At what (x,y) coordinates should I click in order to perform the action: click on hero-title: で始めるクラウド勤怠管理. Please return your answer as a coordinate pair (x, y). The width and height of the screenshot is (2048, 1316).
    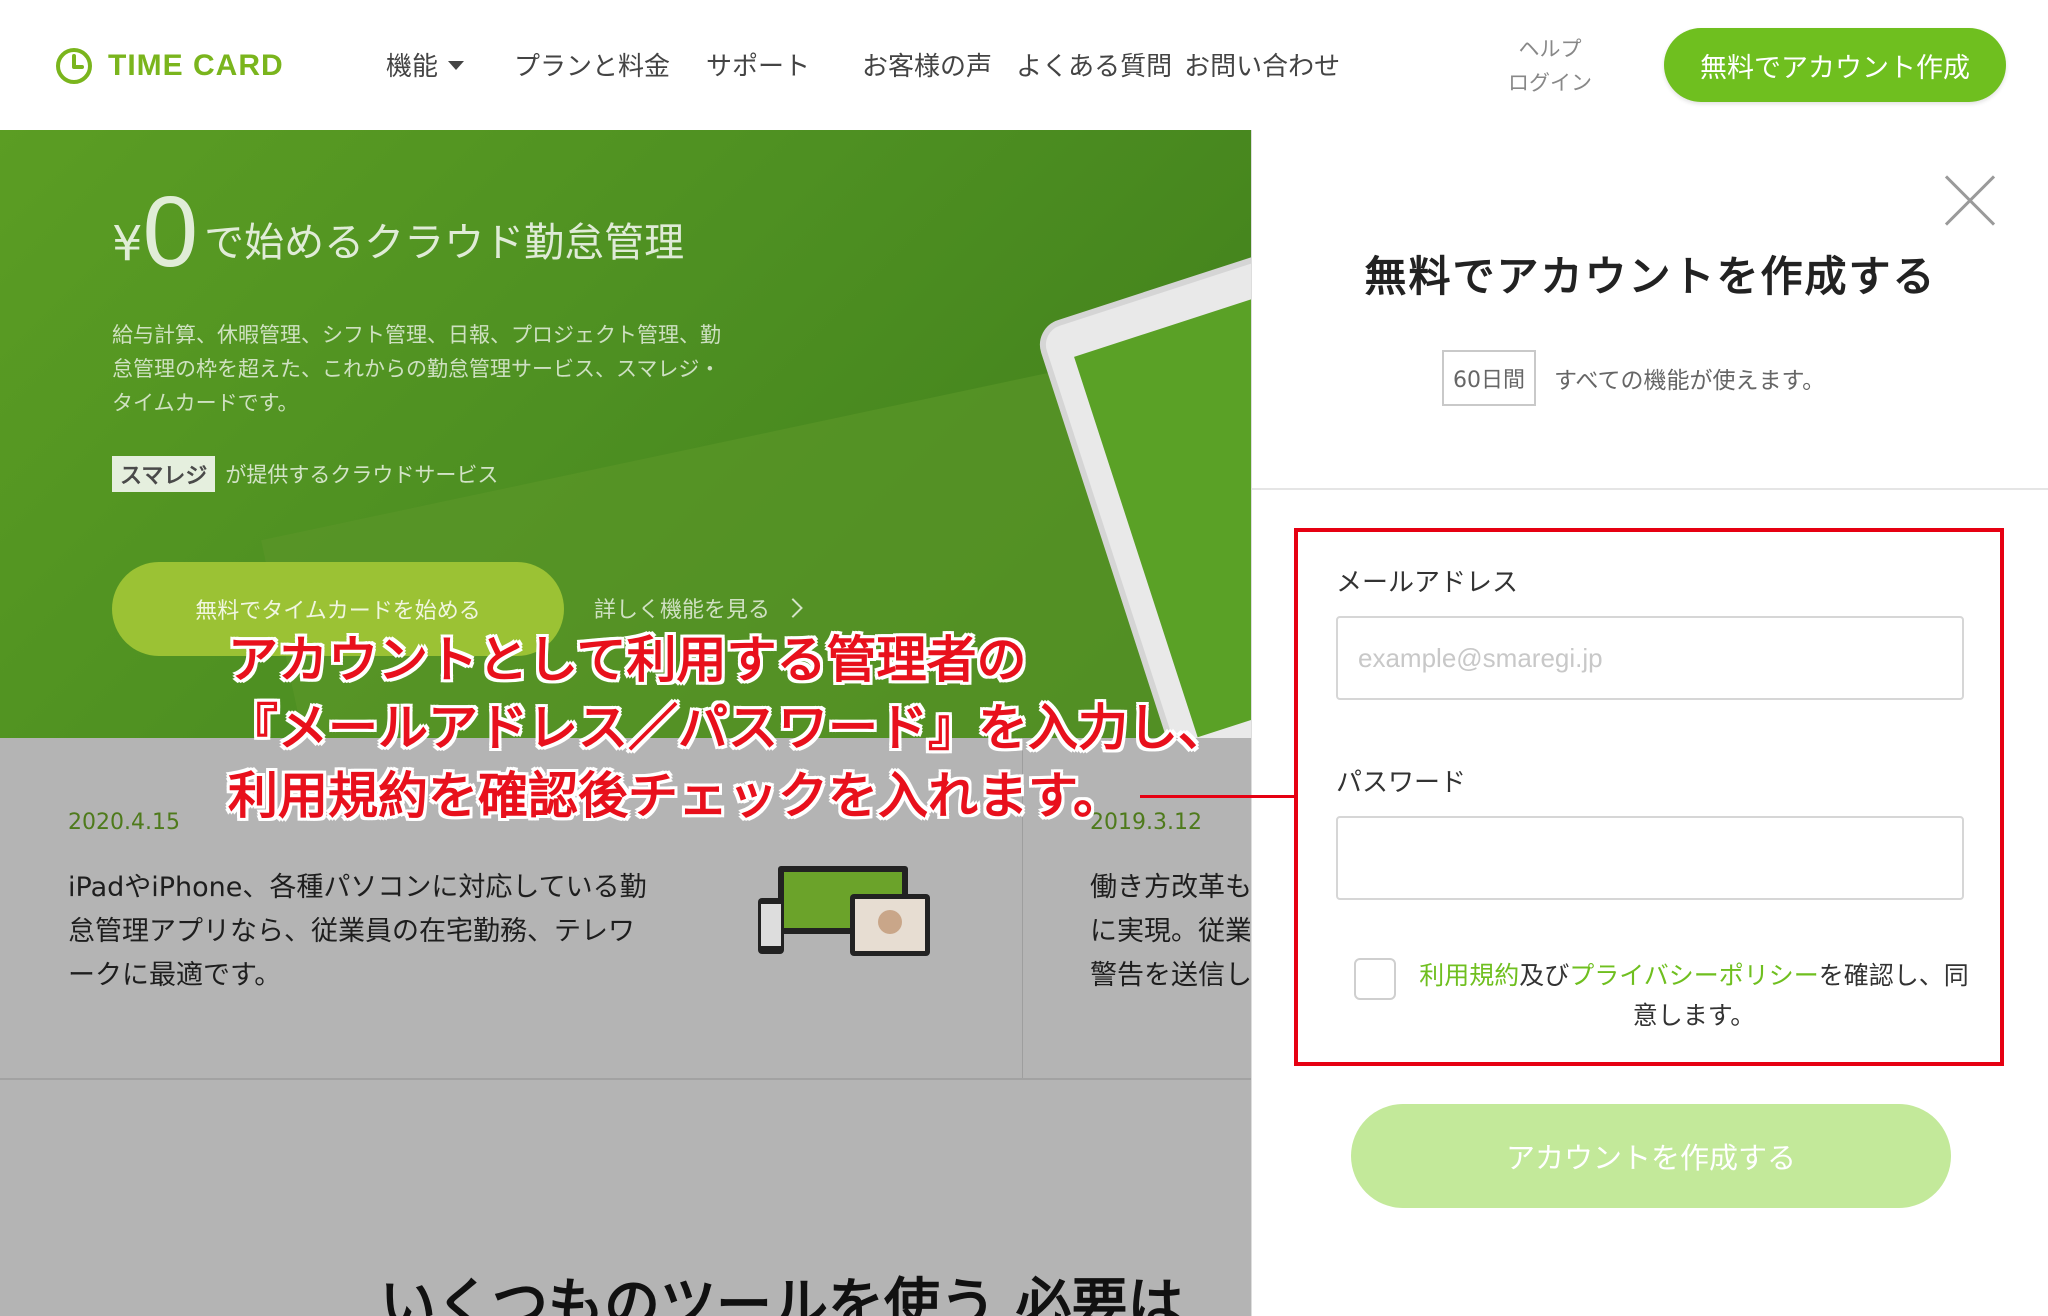
    Looking at the image, I should click on (444, 243).